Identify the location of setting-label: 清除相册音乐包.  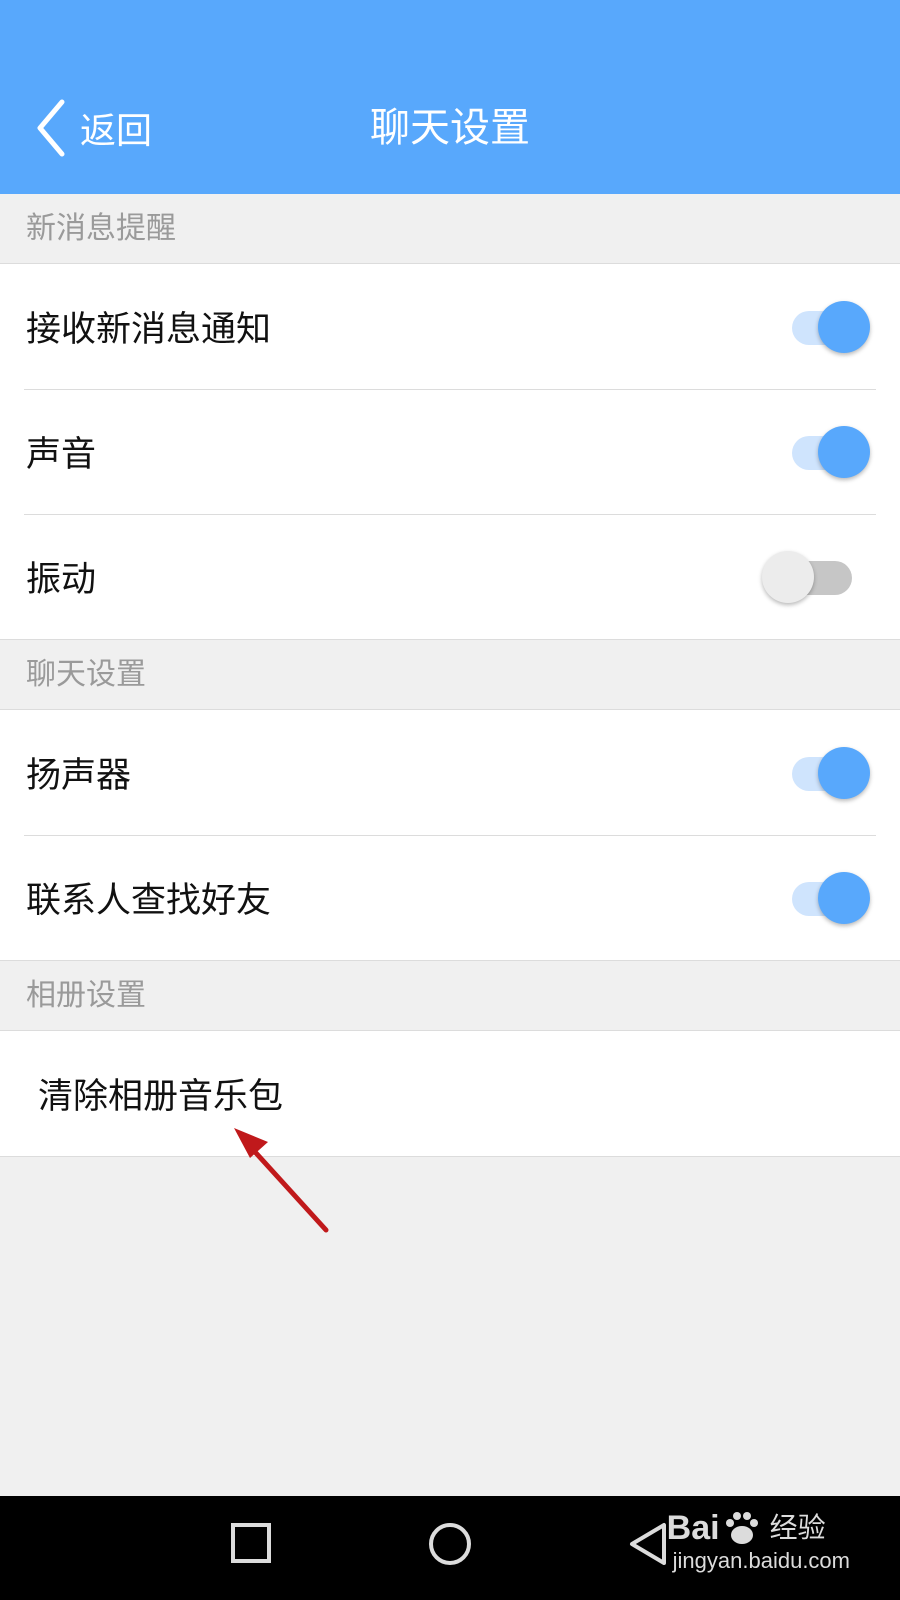
(161, 1097).